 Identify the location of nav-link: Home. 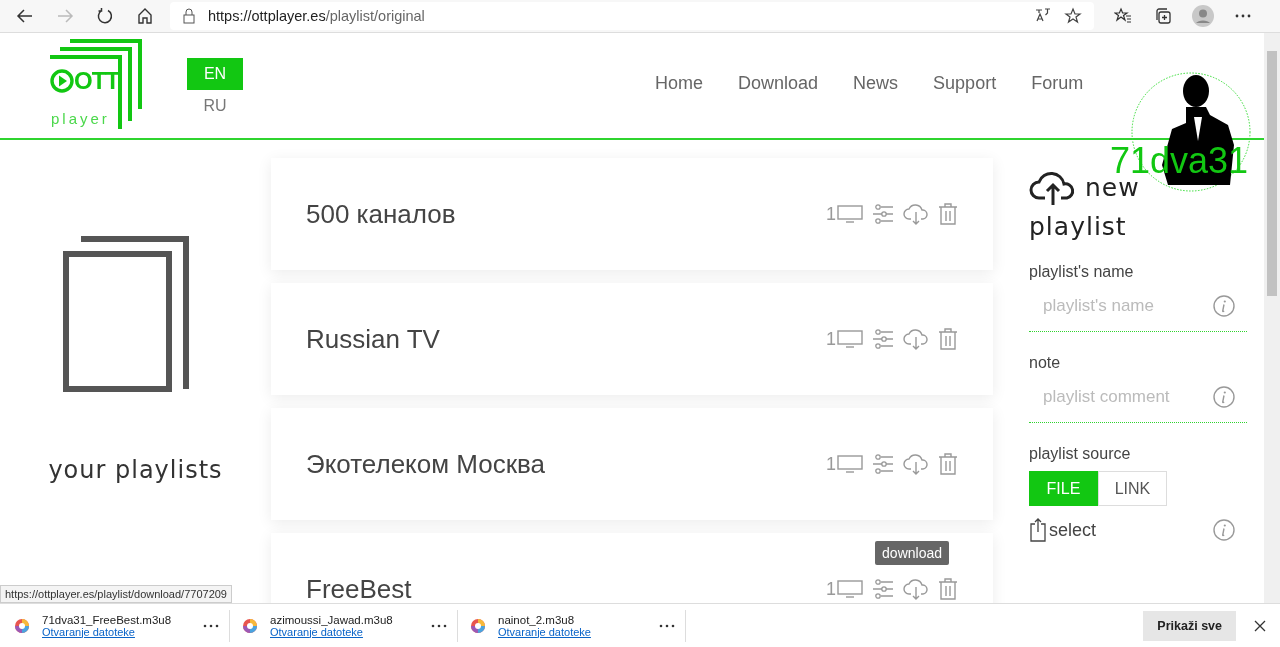
(679, 83).